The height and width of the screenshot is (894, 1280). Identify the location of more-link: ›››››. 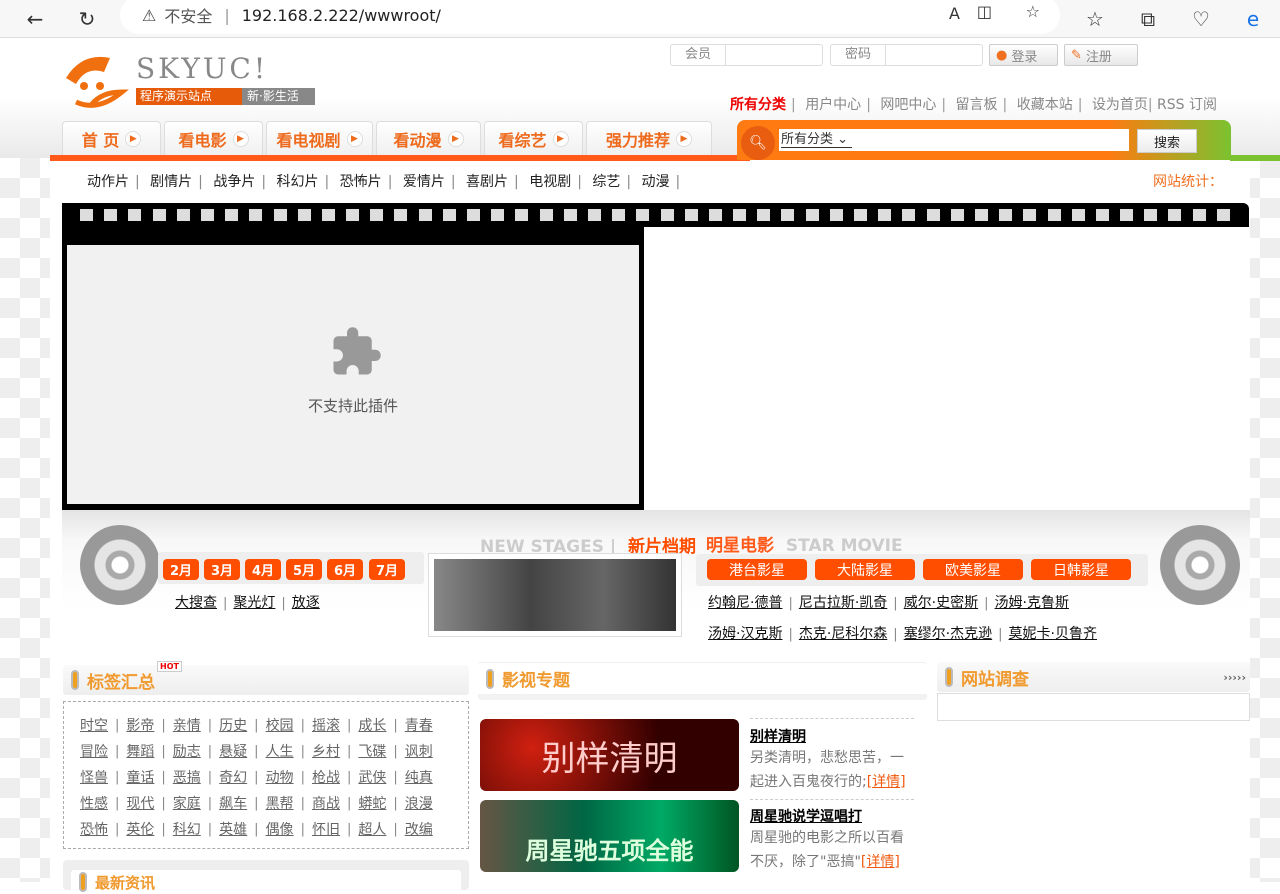
(1234, 677).